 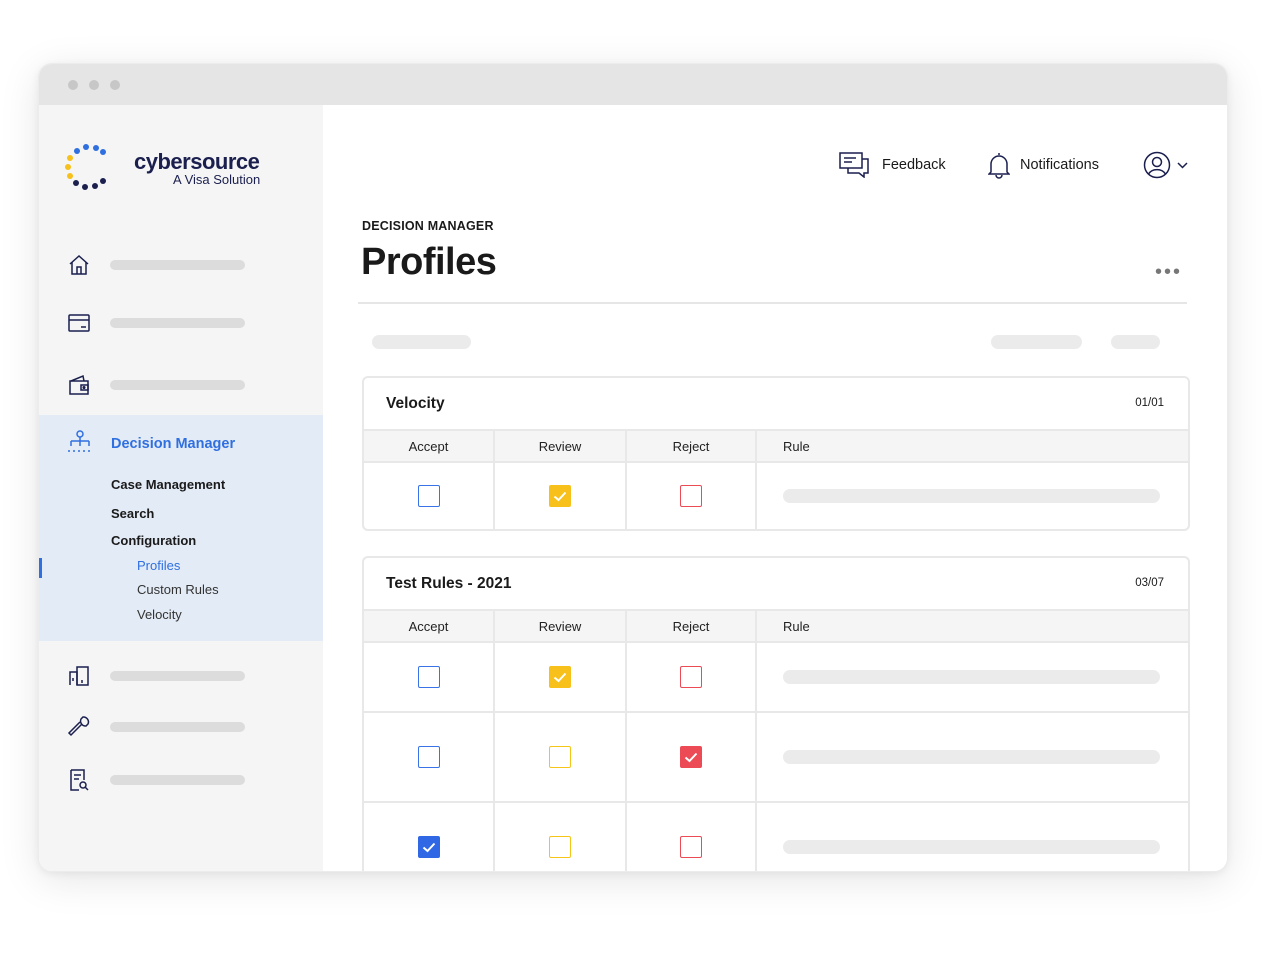 I want to click on user-menu-button, so click(x=1165, y=165).